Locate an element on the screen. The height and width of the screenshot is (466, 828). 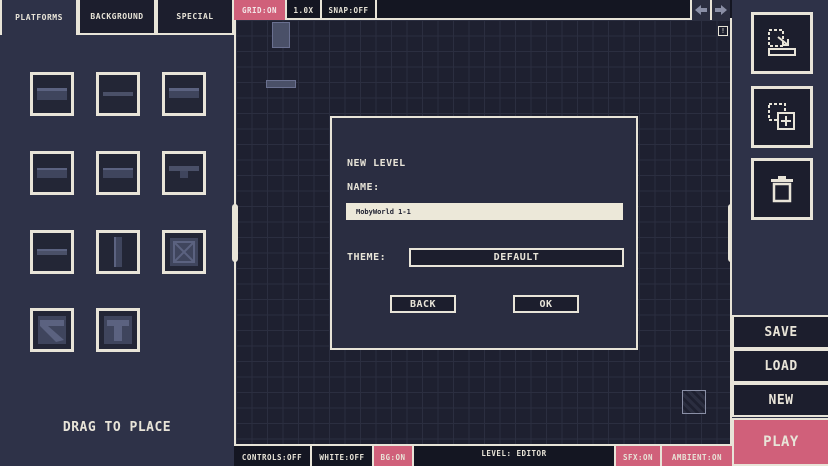
canvas-vertical-tile is located at coordinates (281, 35).